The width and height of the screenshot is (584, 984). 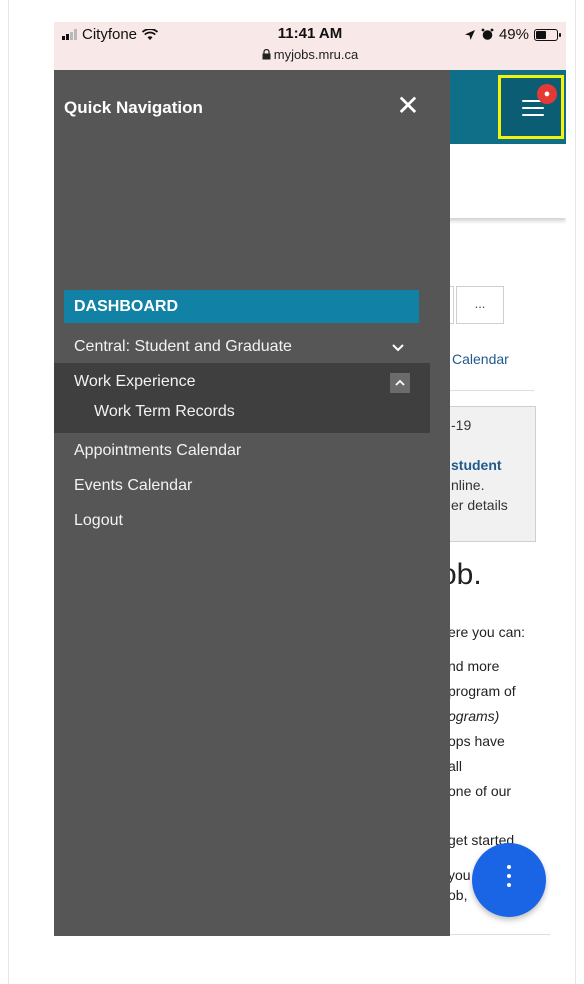 I want to click on battery-percent: 49%, so click(x=513, y=34).